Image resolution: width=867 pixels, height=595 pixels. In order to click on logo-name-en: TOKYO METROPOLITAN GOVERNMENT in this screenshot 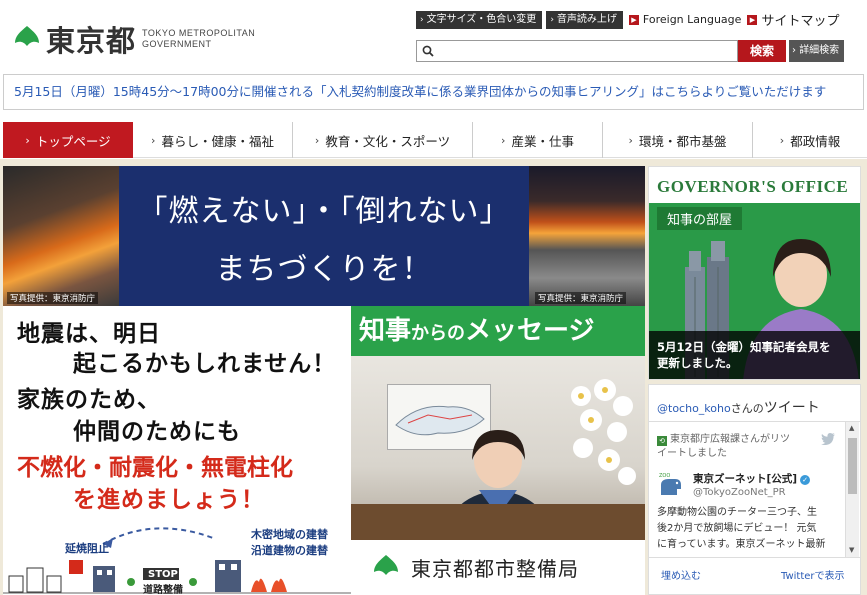, I will do `click(198, 39)`.